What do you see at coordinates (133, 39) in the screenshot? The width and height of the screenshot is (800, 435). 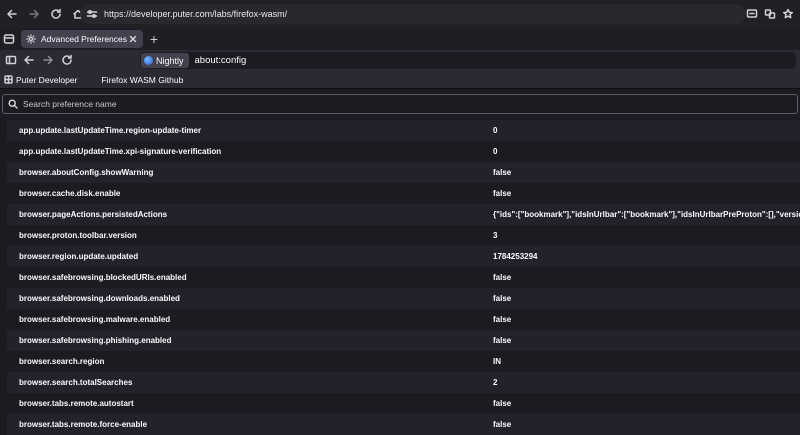 I see `close-tab-icon` at bounding box center [133, 39].